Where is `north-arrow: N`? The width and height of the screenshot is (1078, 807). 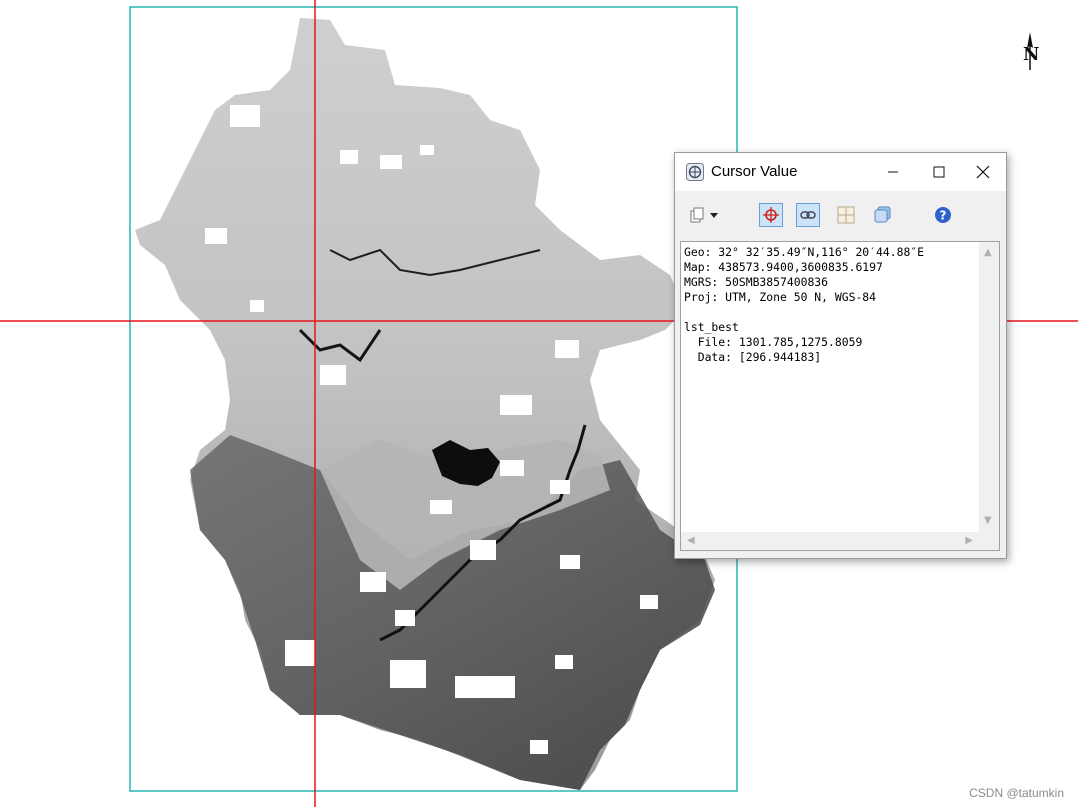
north-arrow: N is located at coordinates (1030, 51).